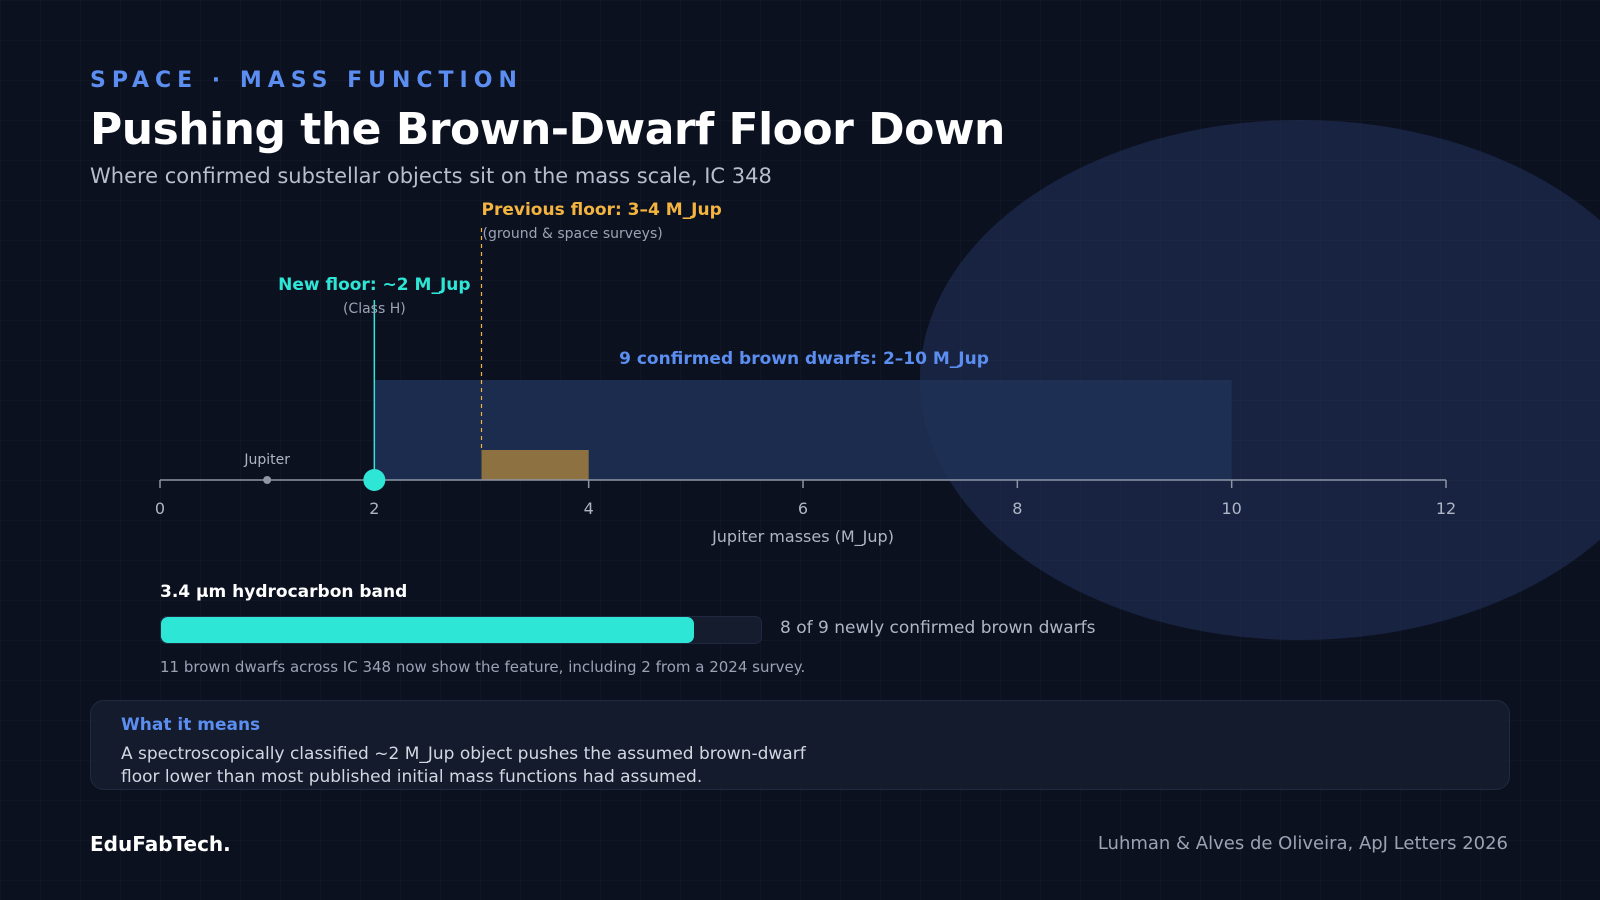  I want to click on band-progress-row: 8 of 9 newly confirmed brown dwarfs, so click(710, 630).